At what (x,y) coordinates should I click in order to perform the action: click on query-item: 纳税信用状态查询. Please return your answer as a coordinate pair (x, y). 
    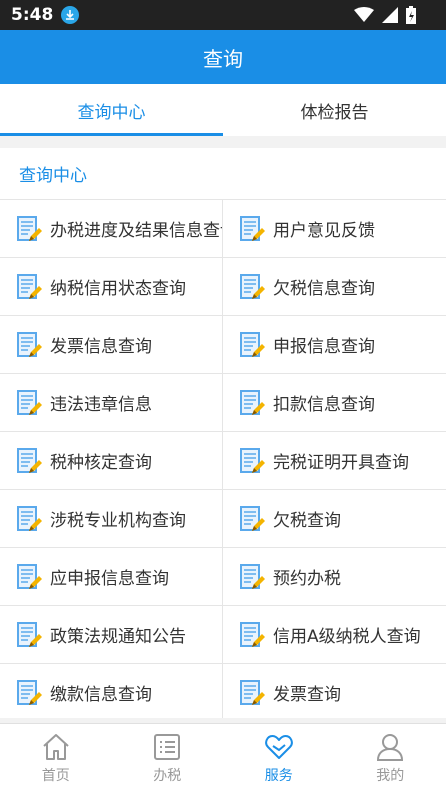
    Looking at the image, I should click on (111, 287).